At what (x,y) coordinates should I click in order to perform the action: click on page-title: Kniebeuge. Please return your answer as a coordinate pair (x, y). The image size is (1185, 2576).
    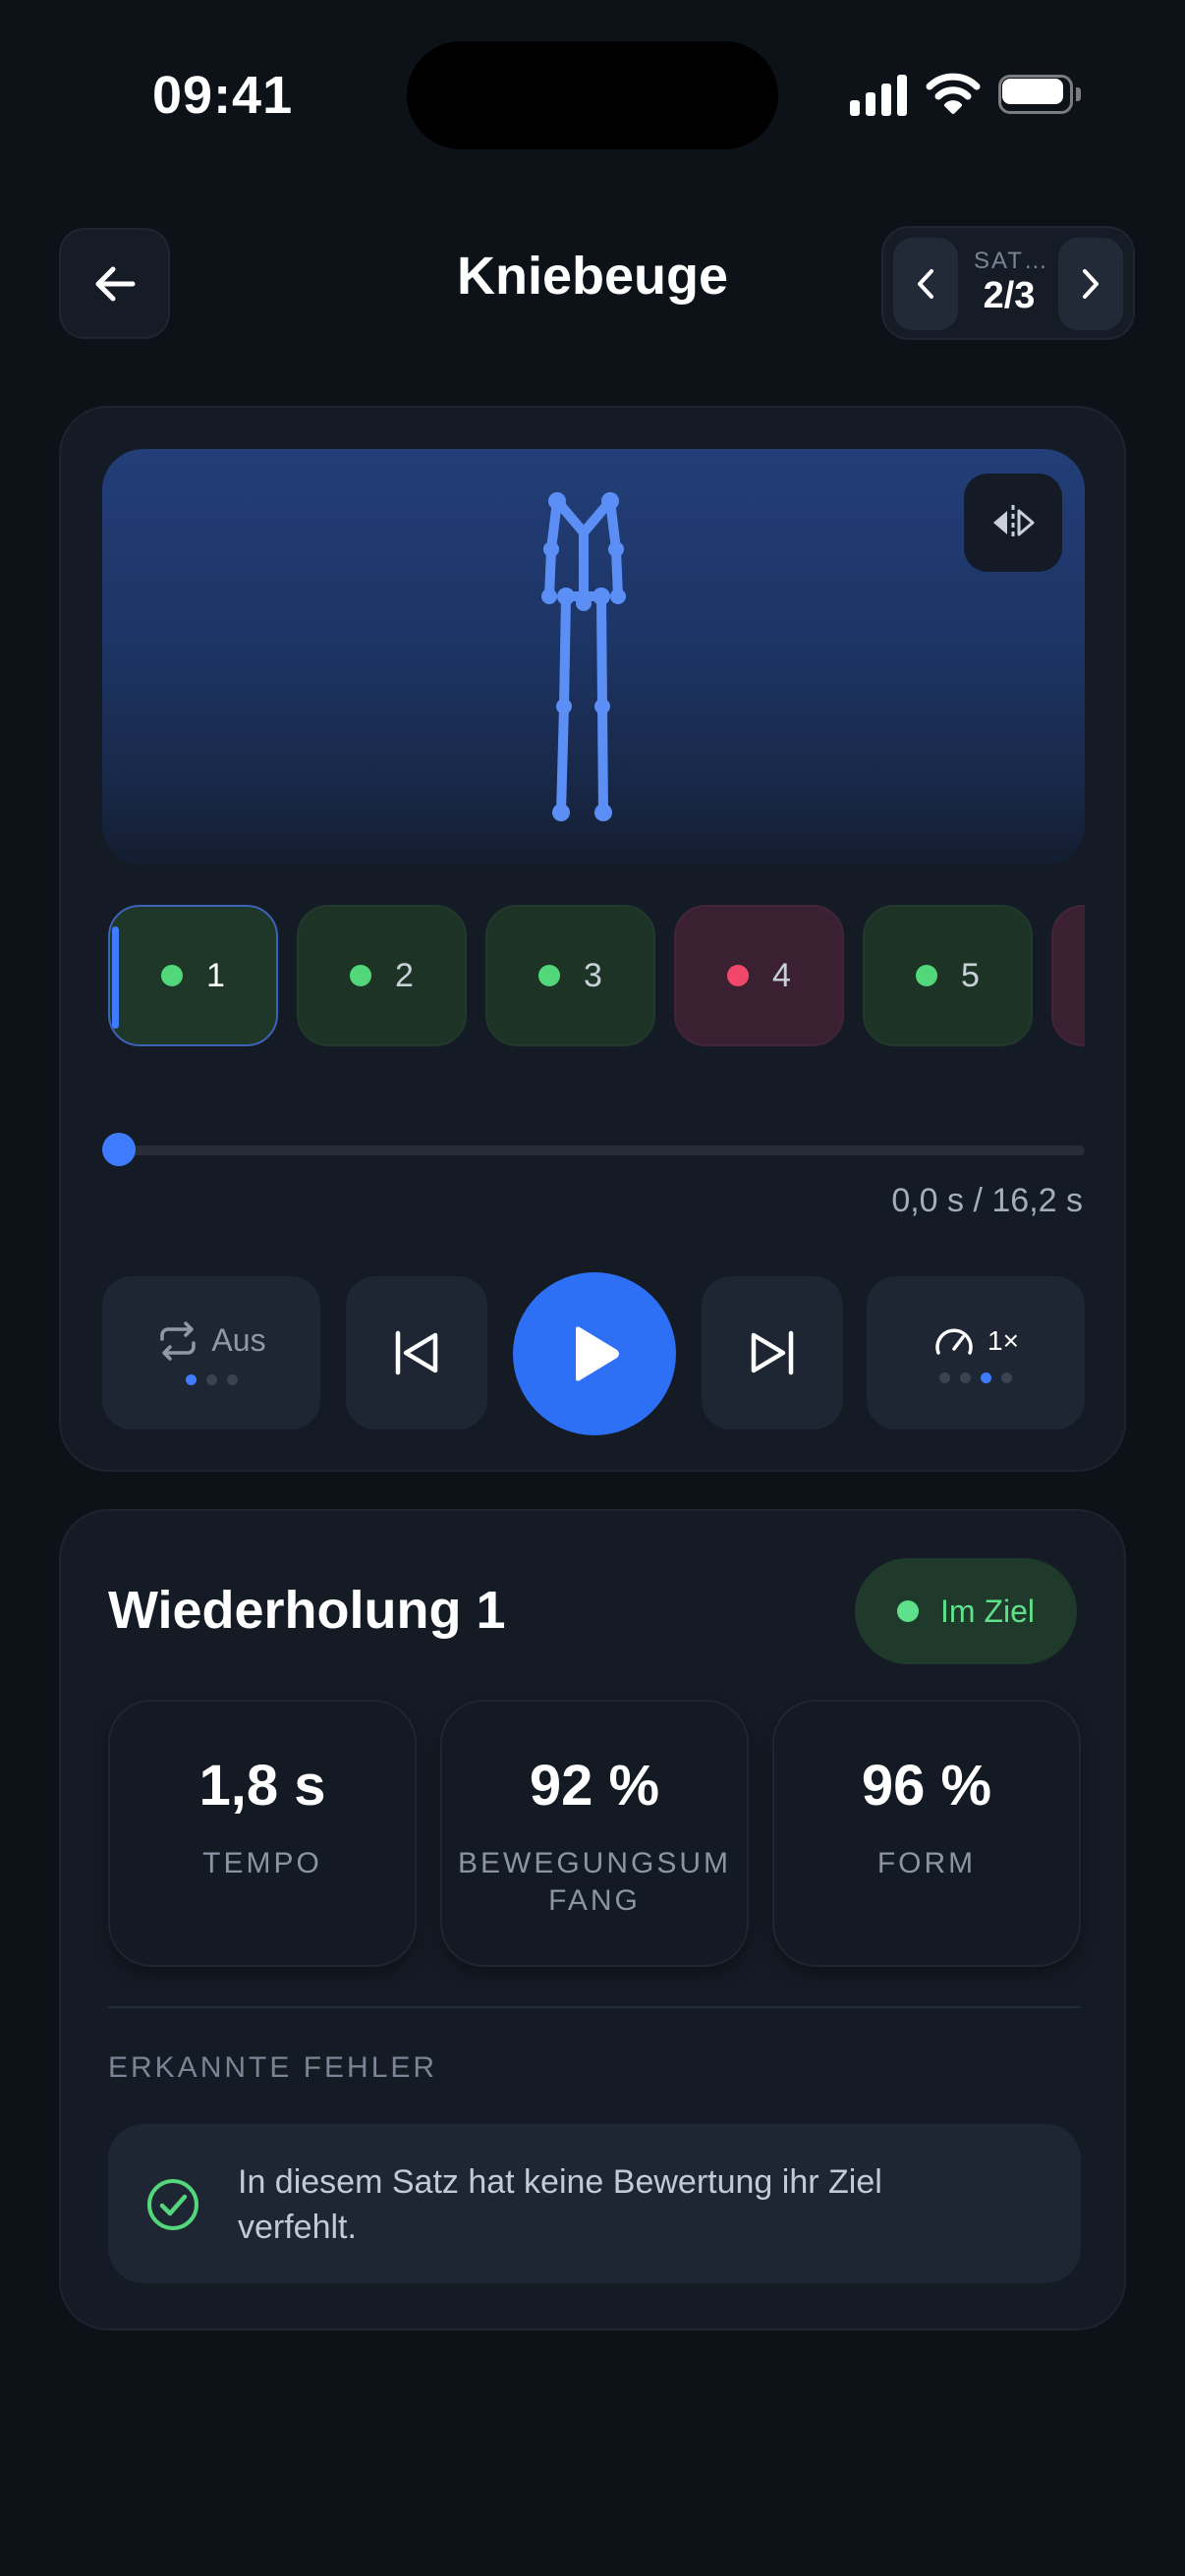
    Looking at the image, I should click on (592, 276).